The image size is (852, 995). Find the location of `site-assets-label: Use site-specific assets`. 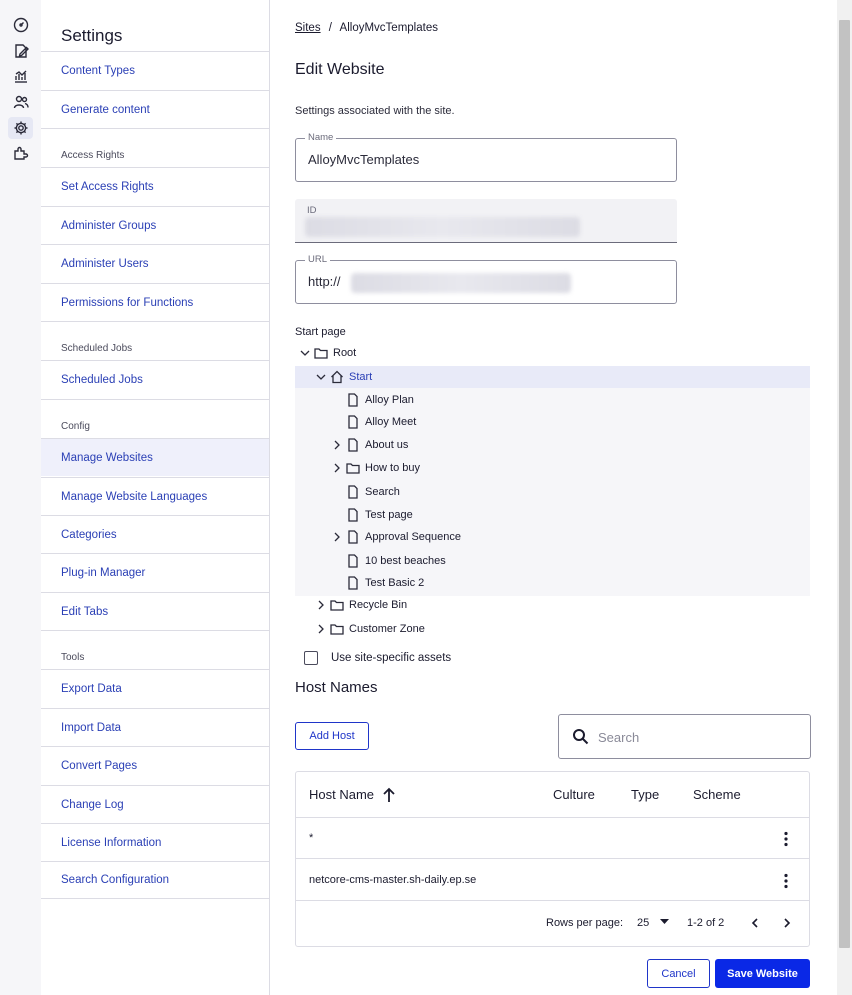

site-assets-label: Use site-specific assets is located at coordinates (391, 658).